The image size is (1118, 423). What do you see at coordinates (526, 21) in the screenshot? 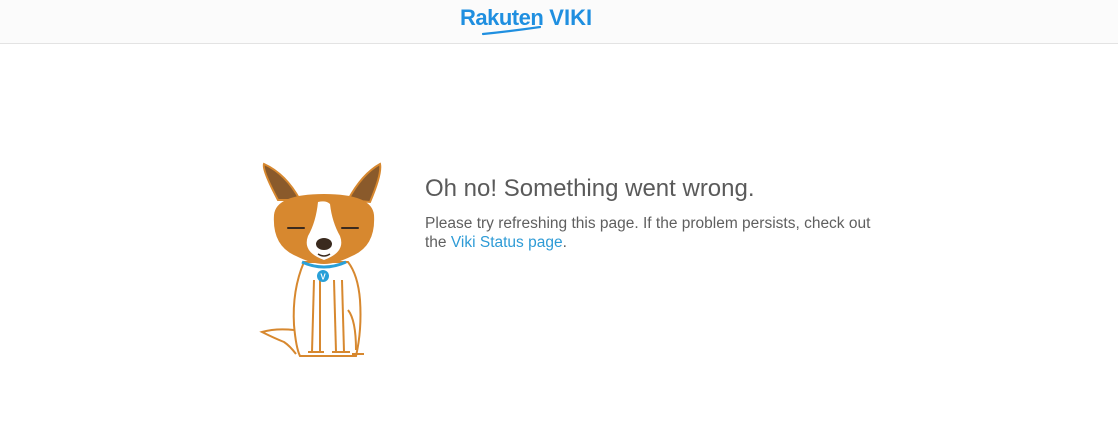
I see `rakuten-viki-logo: Rakuten VIKI` at bounding box center [526, 21].